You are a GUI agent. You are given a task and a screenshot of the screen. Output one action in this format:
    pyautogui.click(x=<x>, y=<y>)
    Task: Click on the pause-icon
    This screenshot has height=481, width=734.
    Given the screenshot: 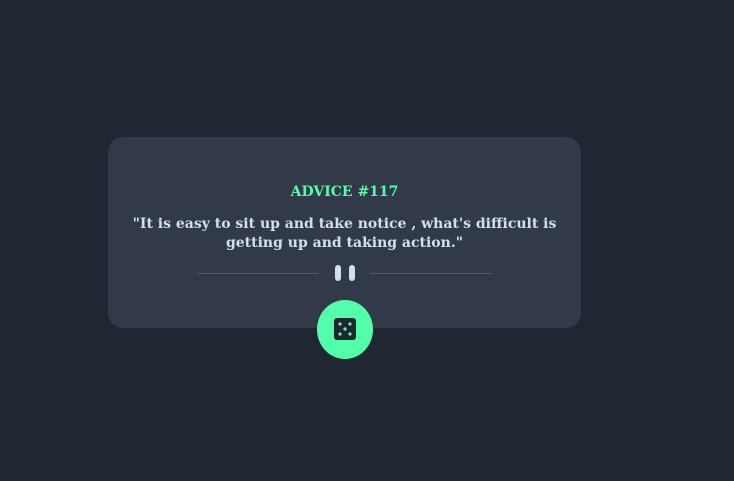 What is the action you would take?
    pyautogui.click(x=345, y=273)
    